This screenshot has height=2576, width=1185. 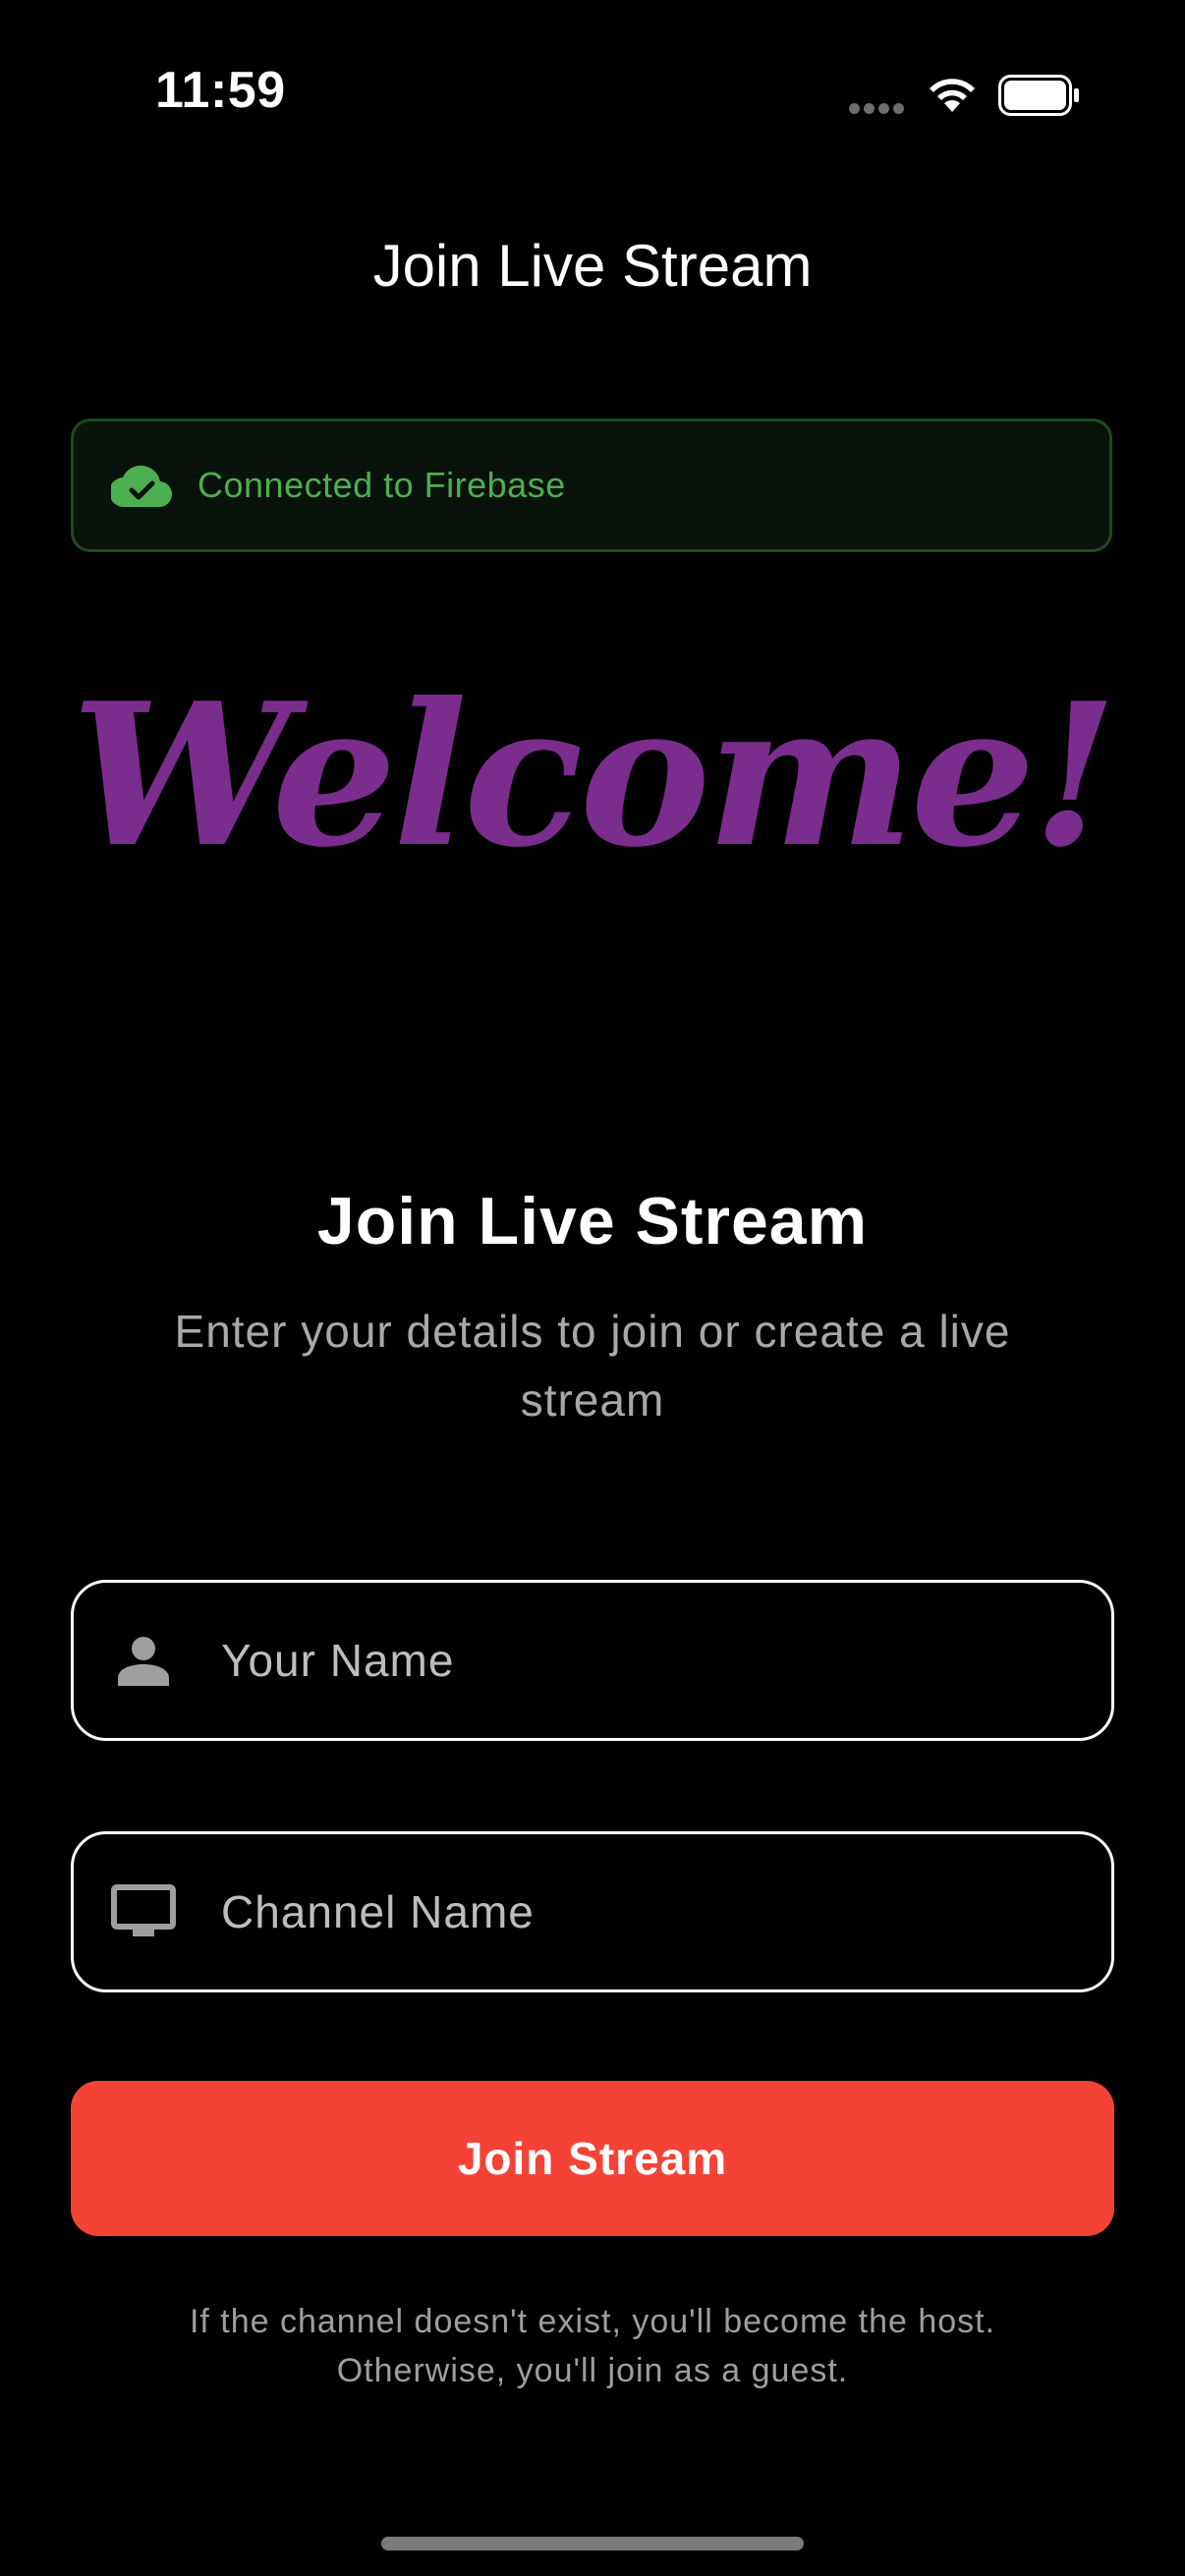 I want to click on channel-input, so click(x=665, y=1911).